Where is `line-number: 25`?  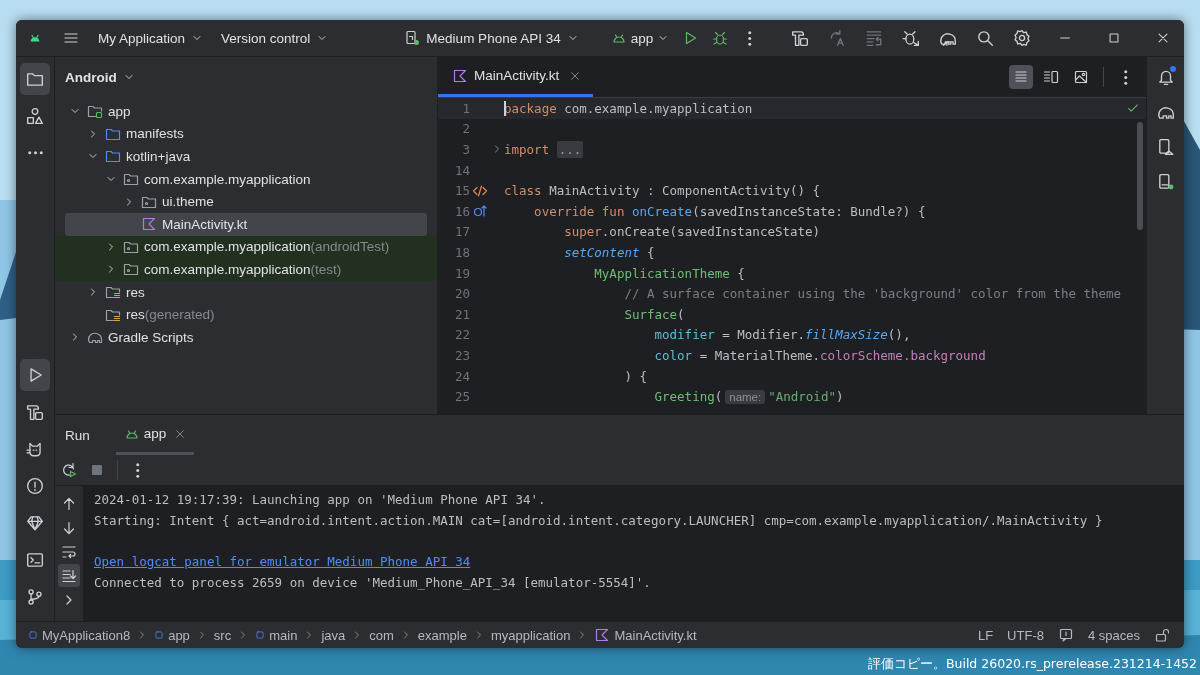 line-number: 25 is located at coordinates (461, 397).